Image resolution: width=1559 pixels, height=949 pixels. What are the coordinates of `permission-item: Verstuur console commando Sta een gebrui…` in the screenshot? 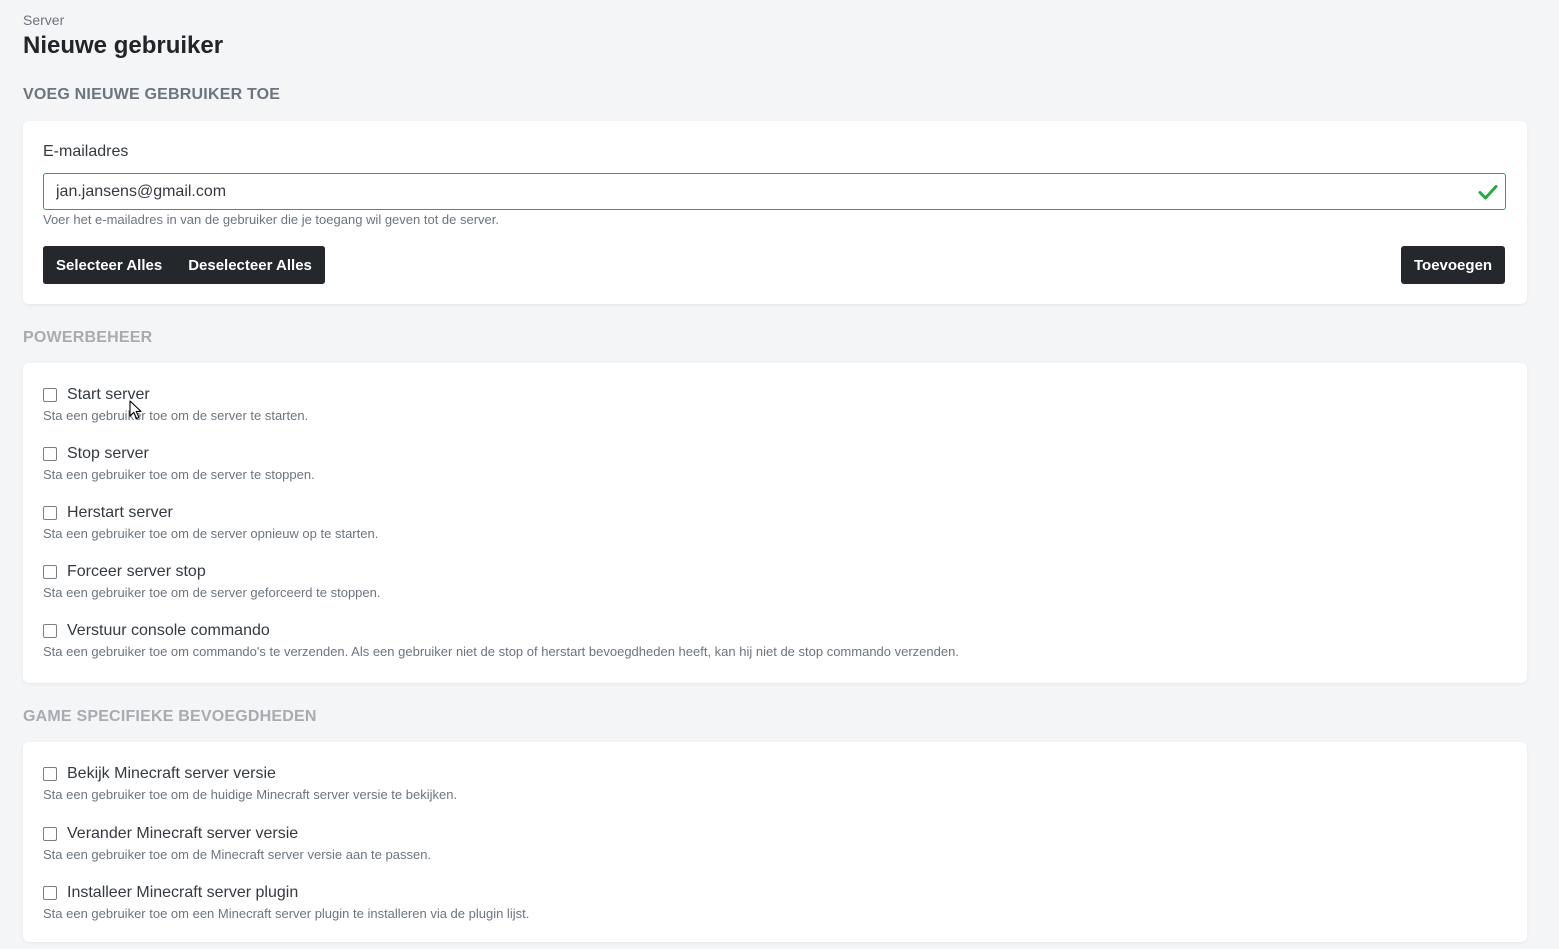 It's located at (773, 640).